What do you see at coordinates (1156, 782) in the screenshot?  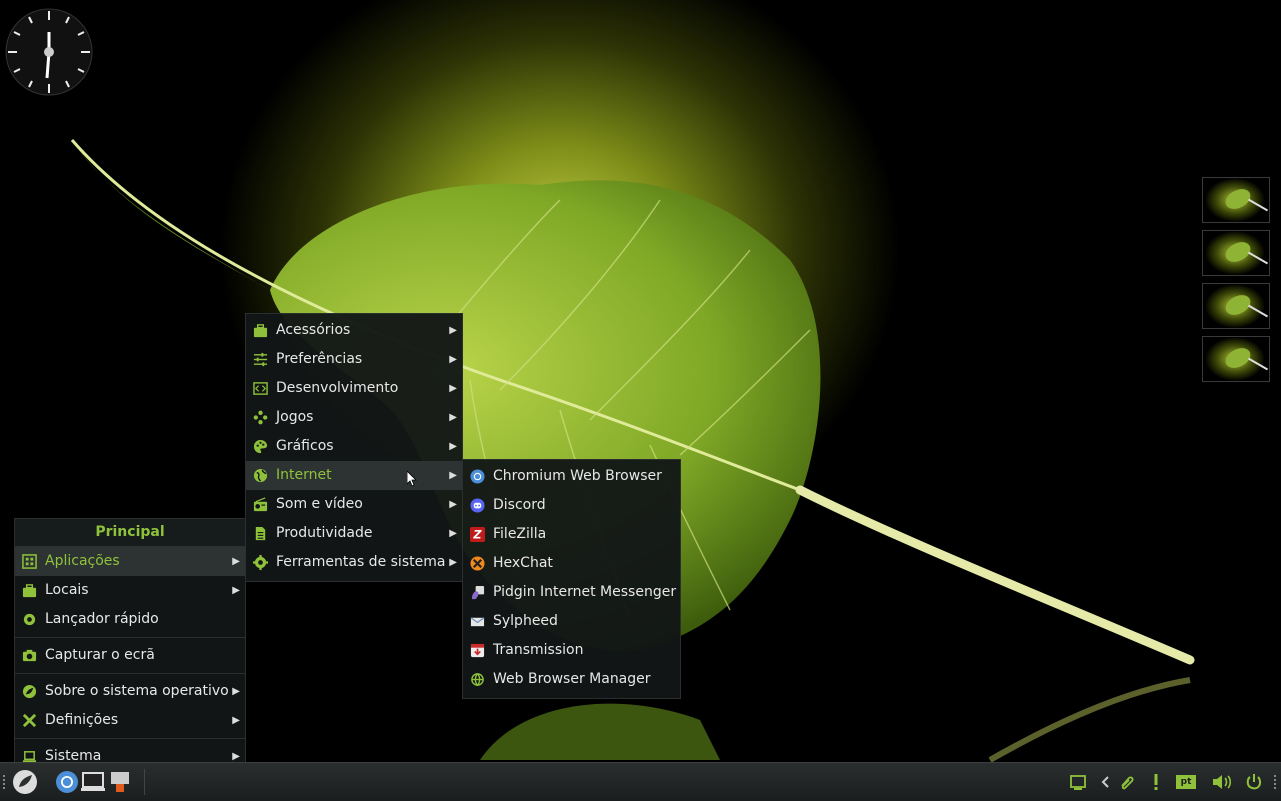 I see `exclamation-icon` at bounding box center [1156, 782].